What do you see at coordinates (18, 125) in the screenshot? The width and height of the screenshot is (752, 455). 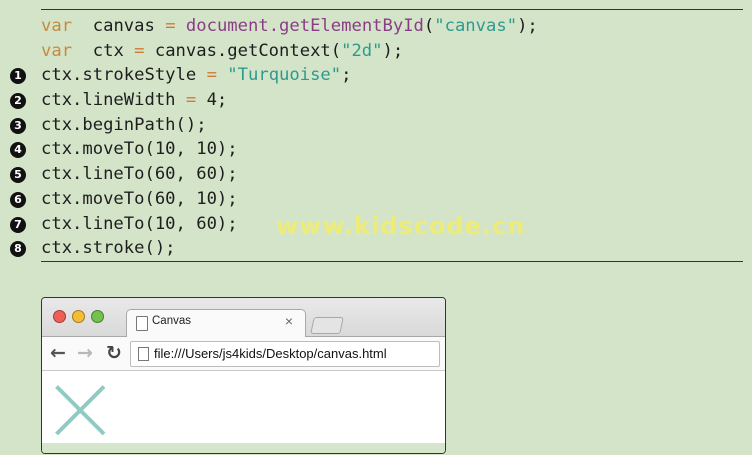 I see `step-number-badge: 3` at bounding box center [18, 125].